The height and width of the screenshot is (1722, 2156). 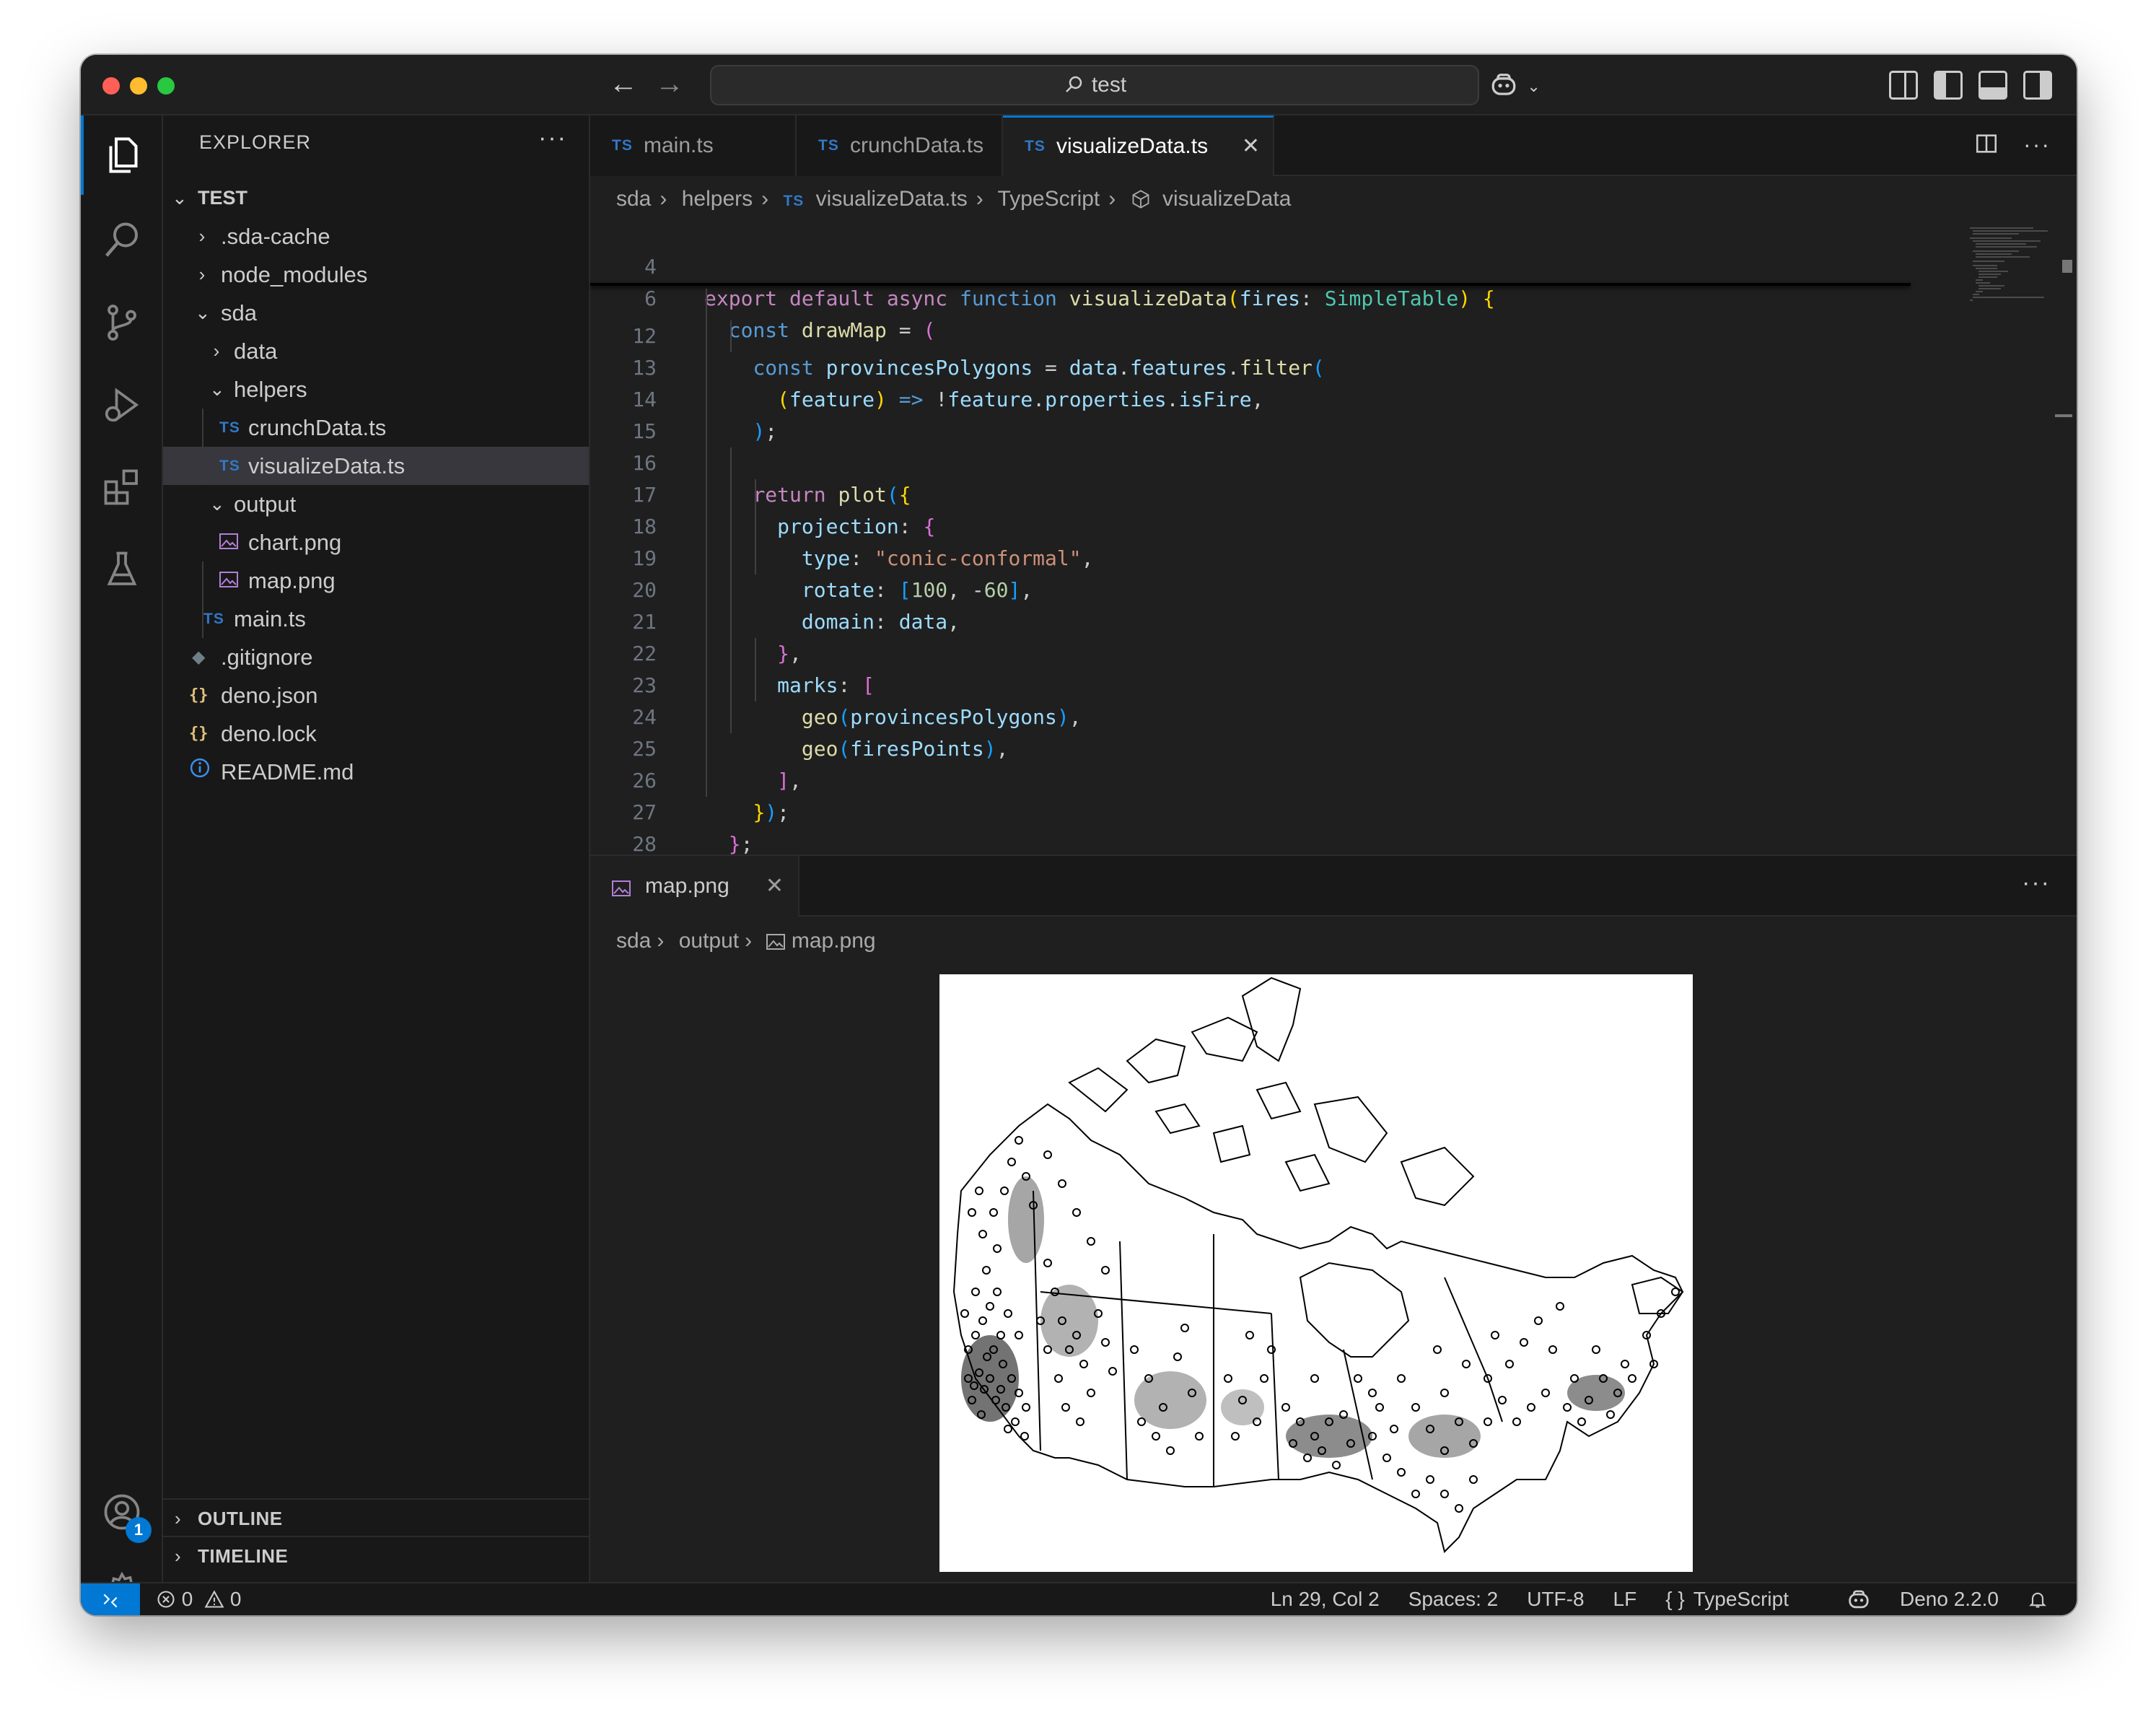 What do you see at coordinates (623, 85) in the screenshot?
I see `arrow-left-icon: ←` at bounding box center [623, 85].